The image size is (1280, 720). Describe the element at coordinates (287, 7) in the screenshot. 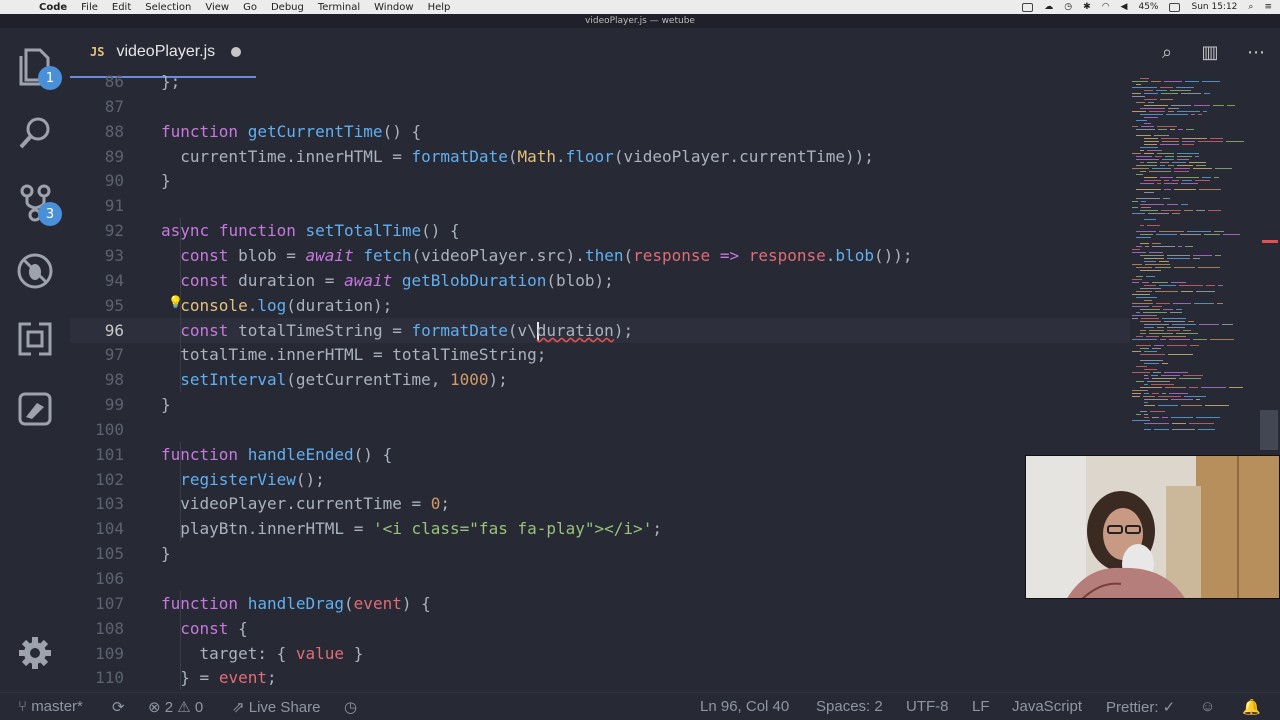

I see `menu-debug: Debug` at that location.